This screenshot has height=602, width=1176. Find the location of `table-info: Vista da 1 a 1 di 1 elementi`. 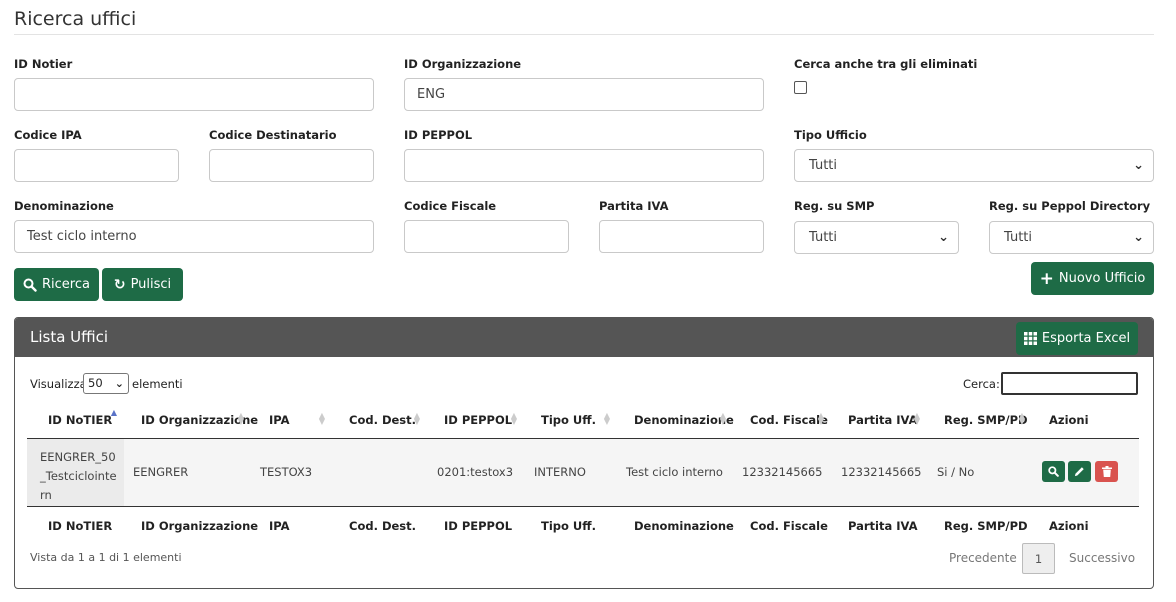

table-info: Vista da 1 a 1 di 1 elementi is located at coordinates (106, 557).